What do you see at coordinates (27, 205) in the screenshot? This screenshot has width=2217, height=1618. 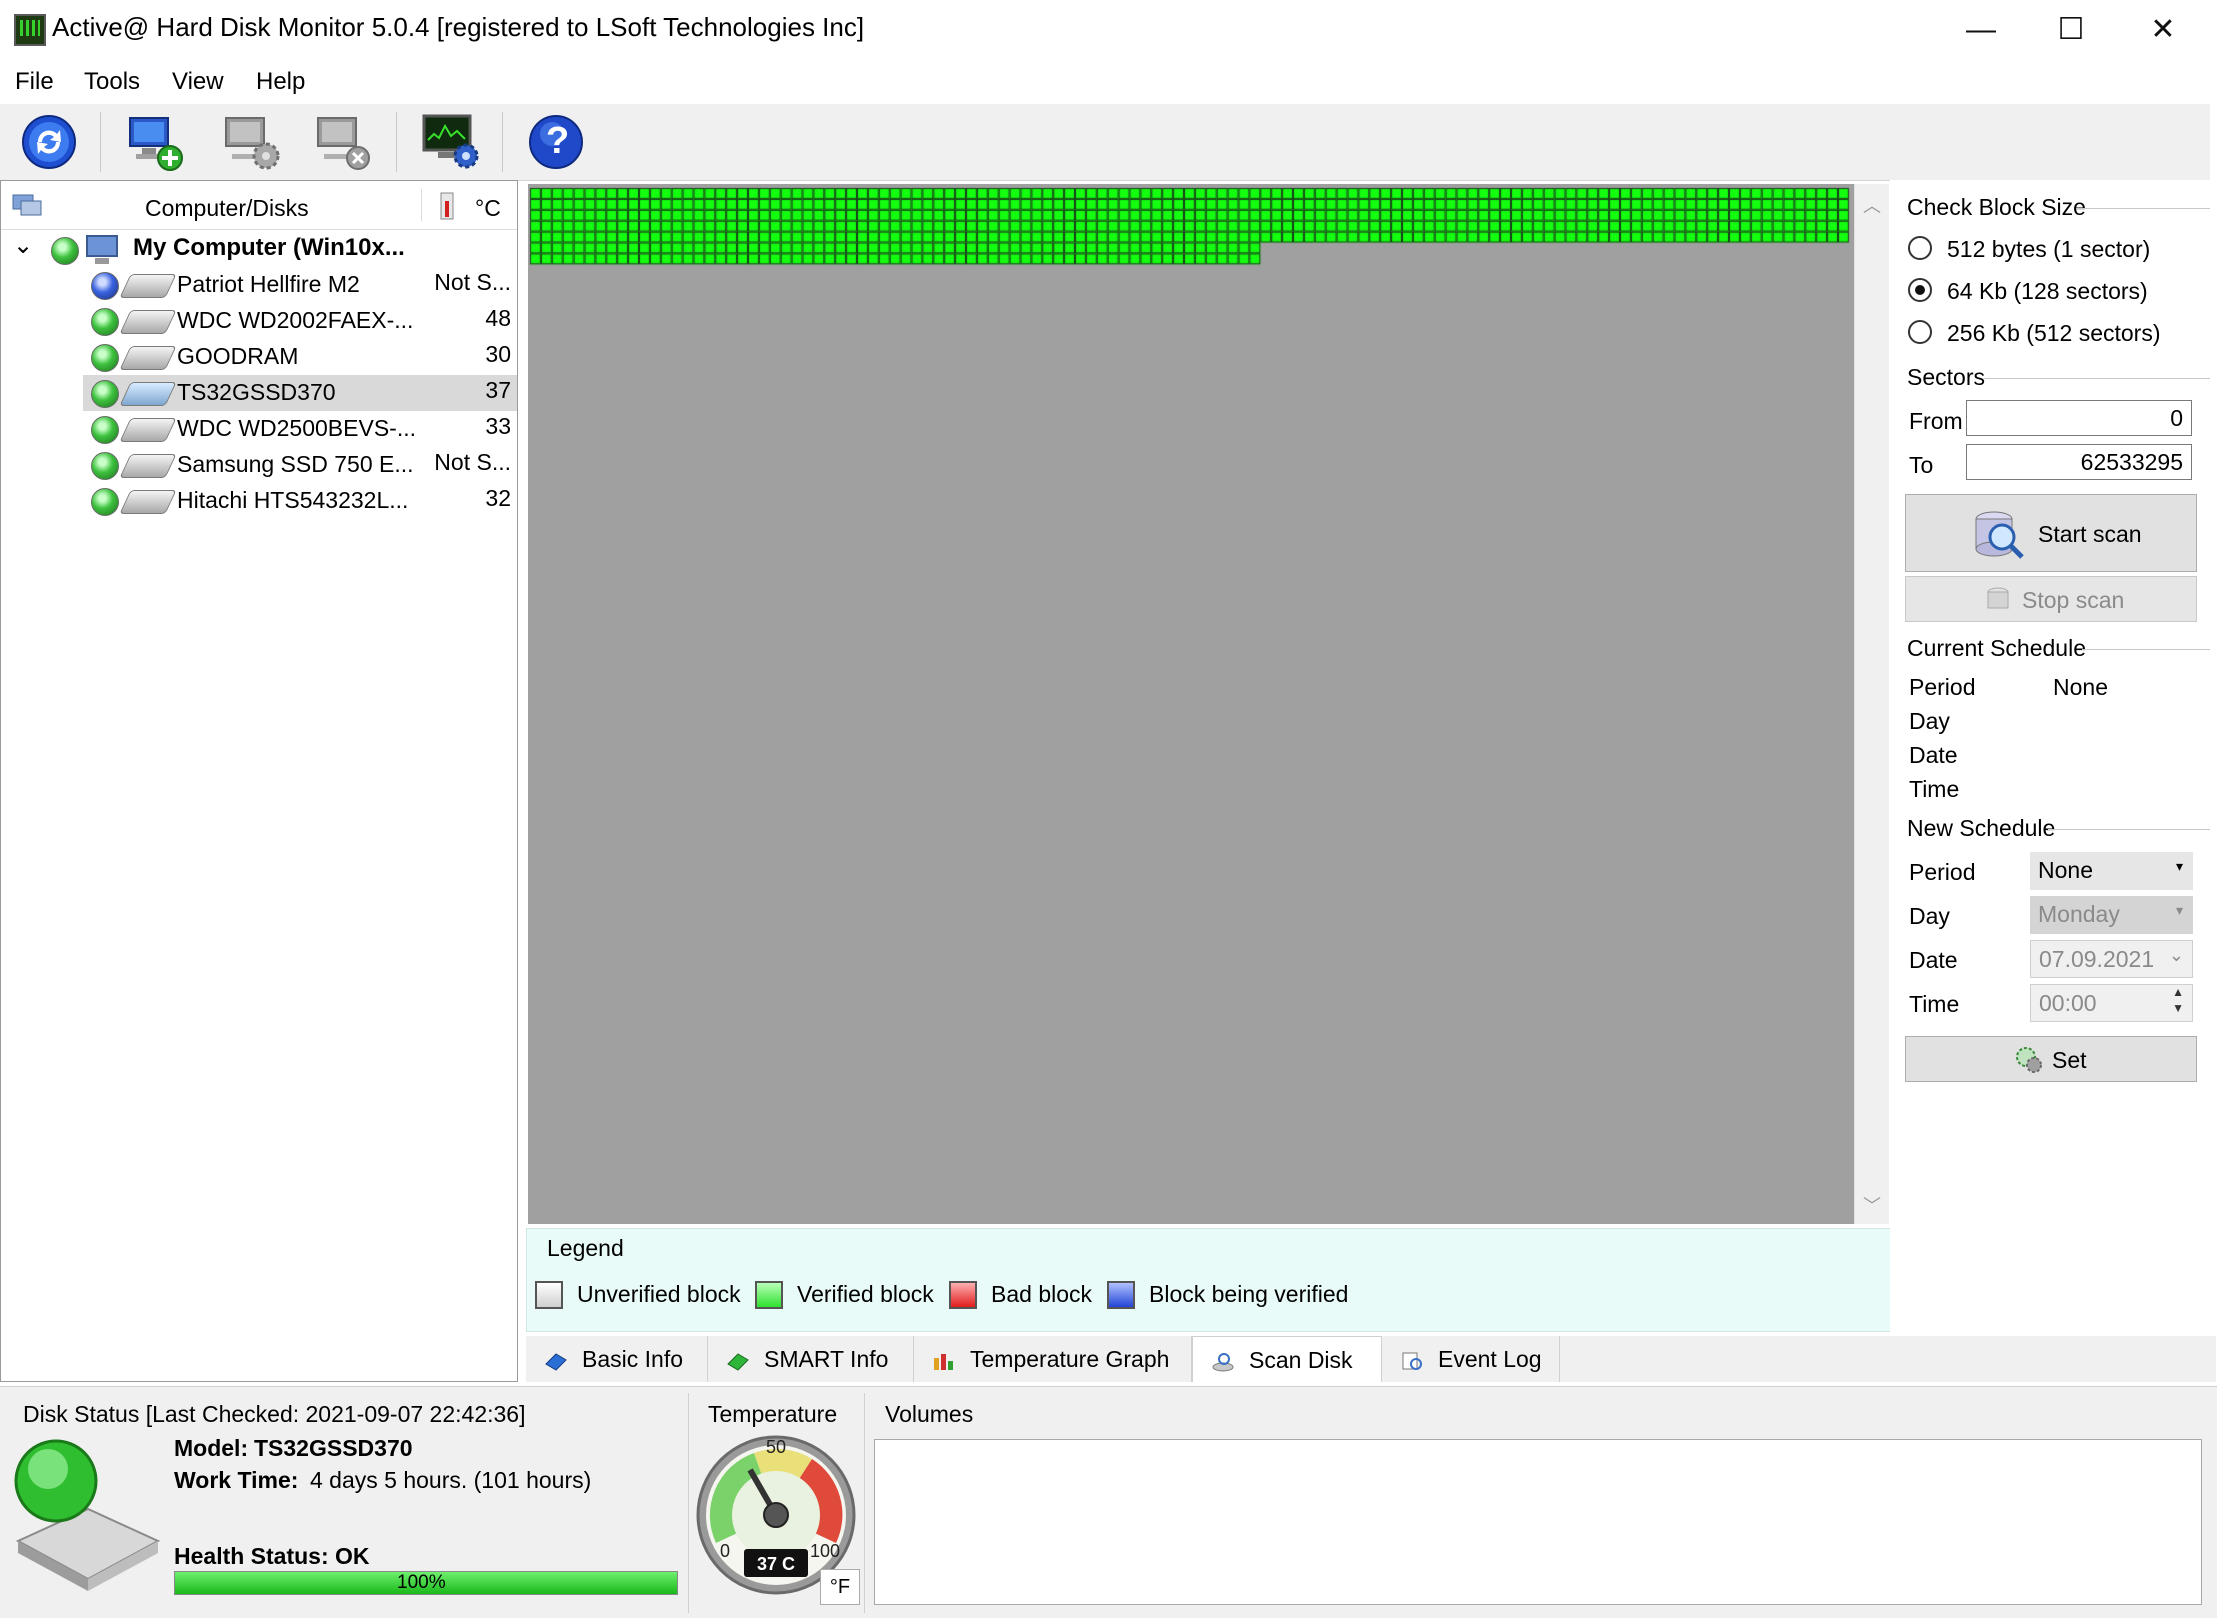 I see `computers-icon` at bounding box center [27, 205].